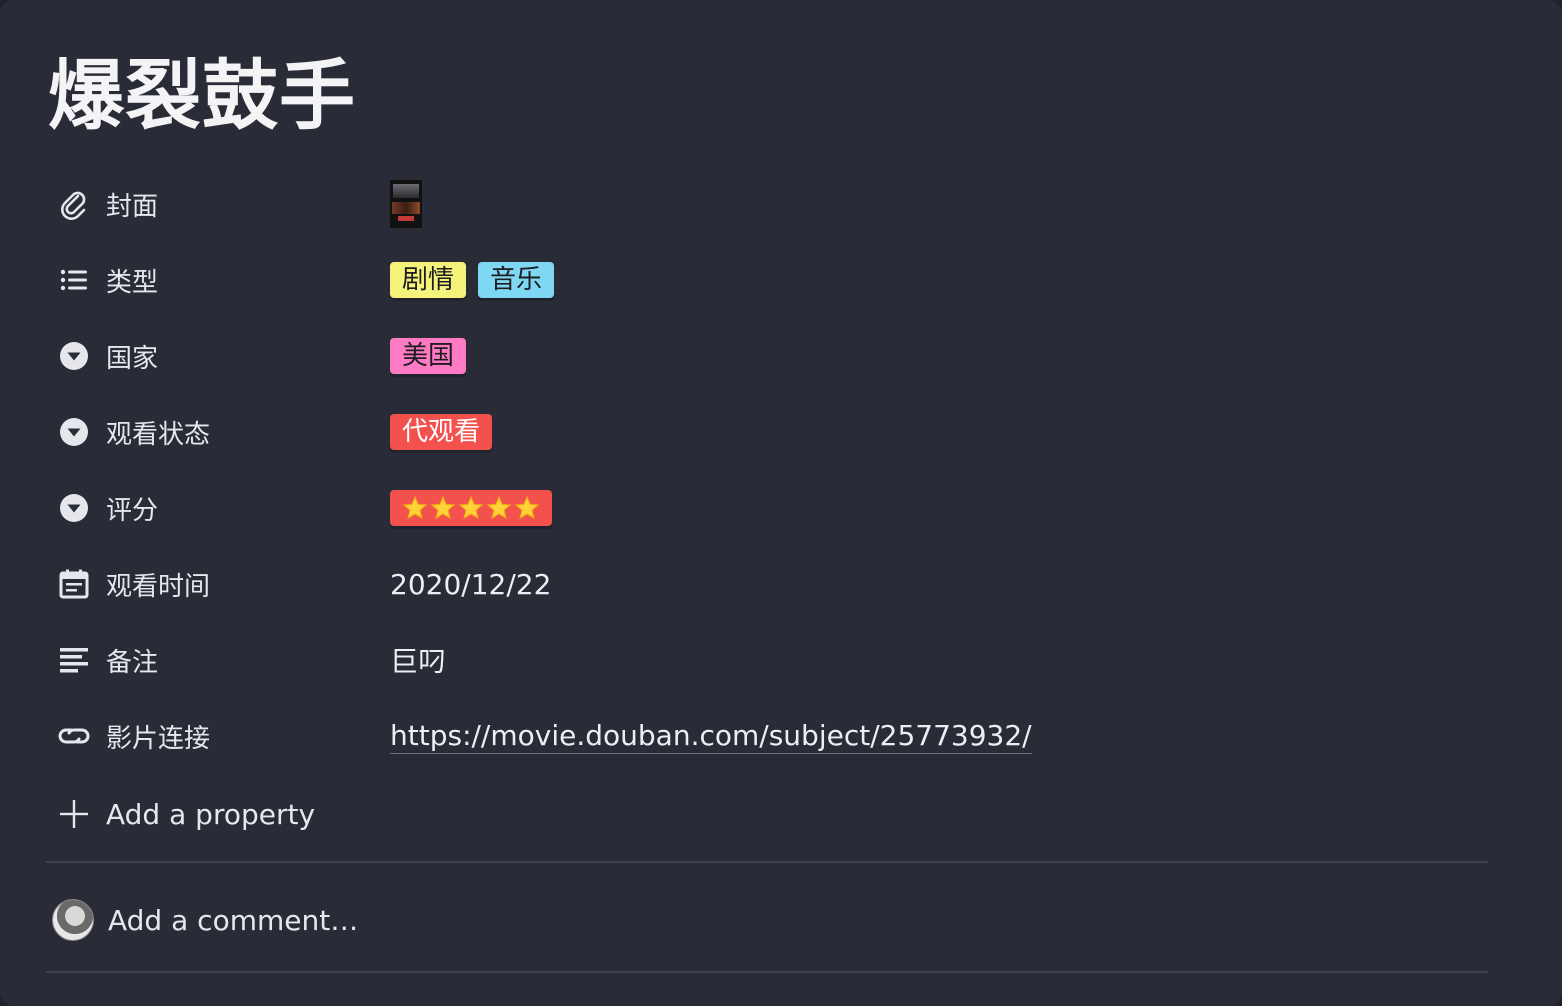 The width and height of the screenshot is (1562, 1006). I want to click on property-label-text: 国家, so click(132, 358).